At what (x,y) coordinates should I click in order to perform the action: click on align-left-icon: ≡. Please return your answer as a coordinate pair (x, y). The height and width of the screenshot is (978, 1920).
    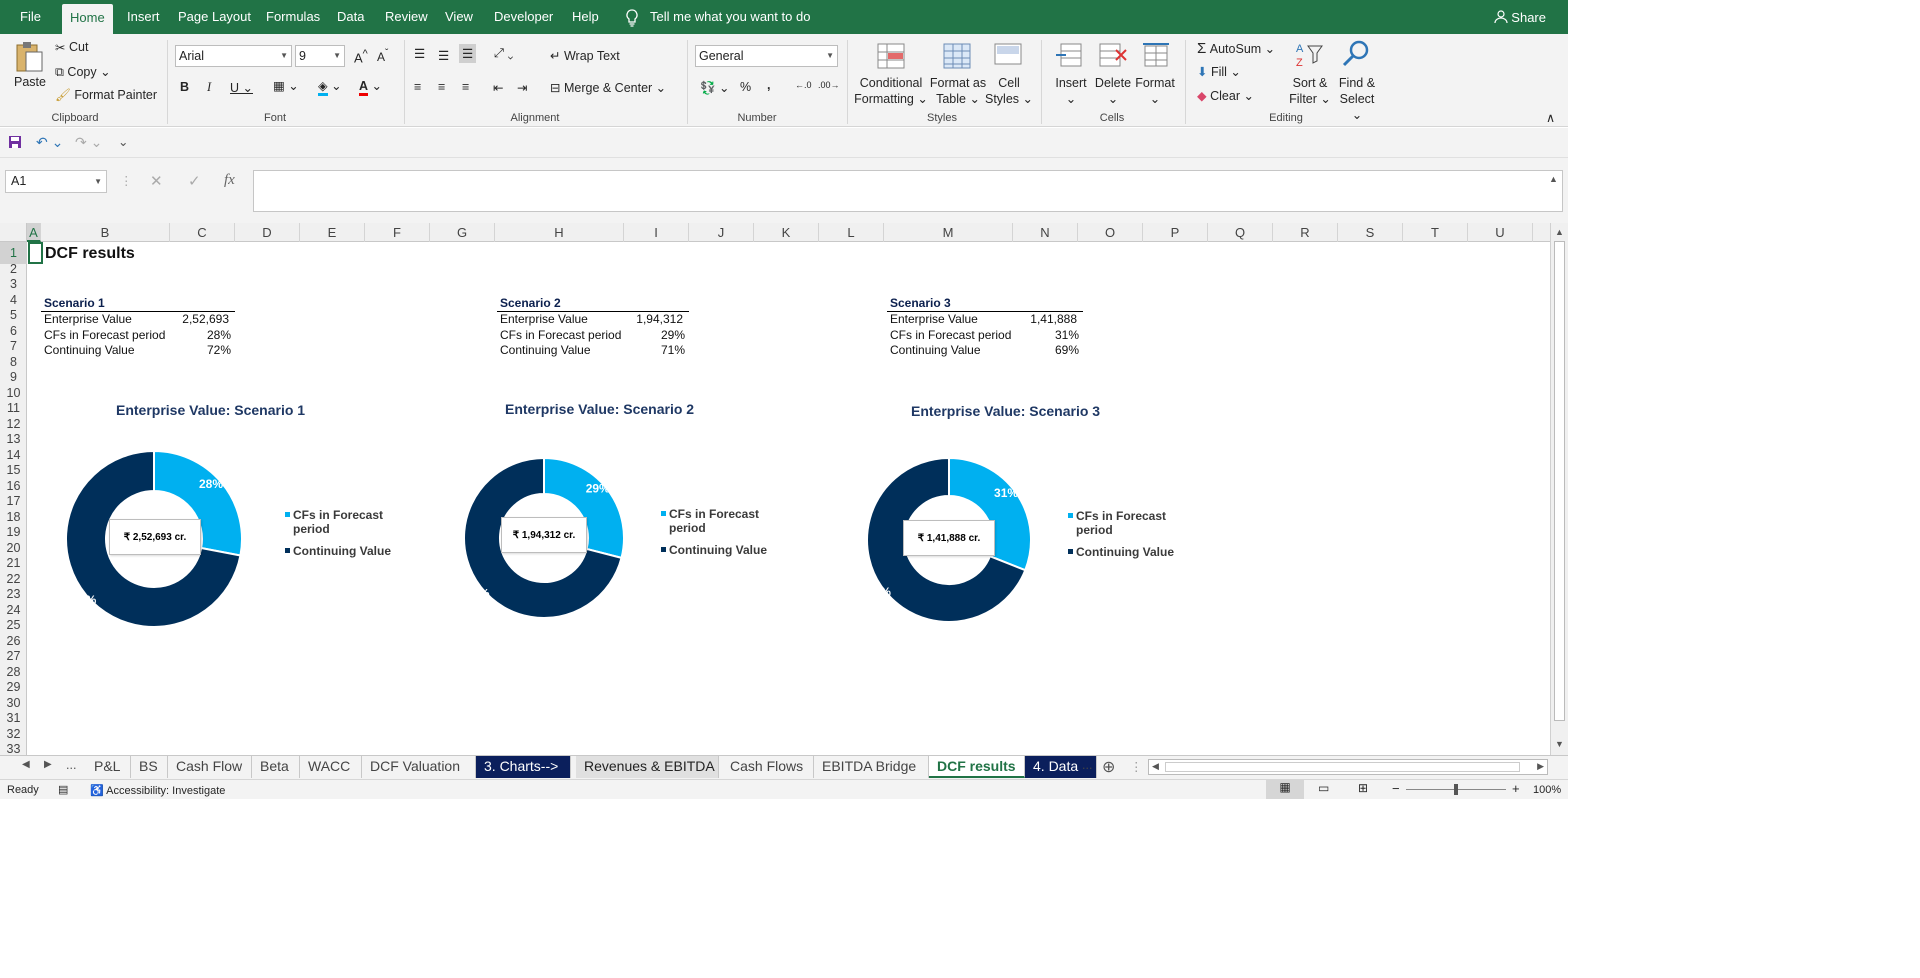
    Looking at the image, I should click on (417, 87).